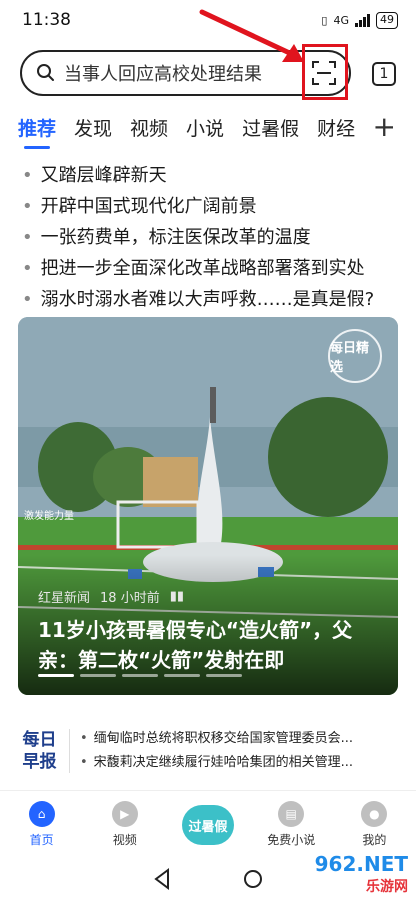  What do you see at coordinates (387, 887) in the screenshot?
I see `watermark-site: 乐游网` at bounding box center [387, 887].